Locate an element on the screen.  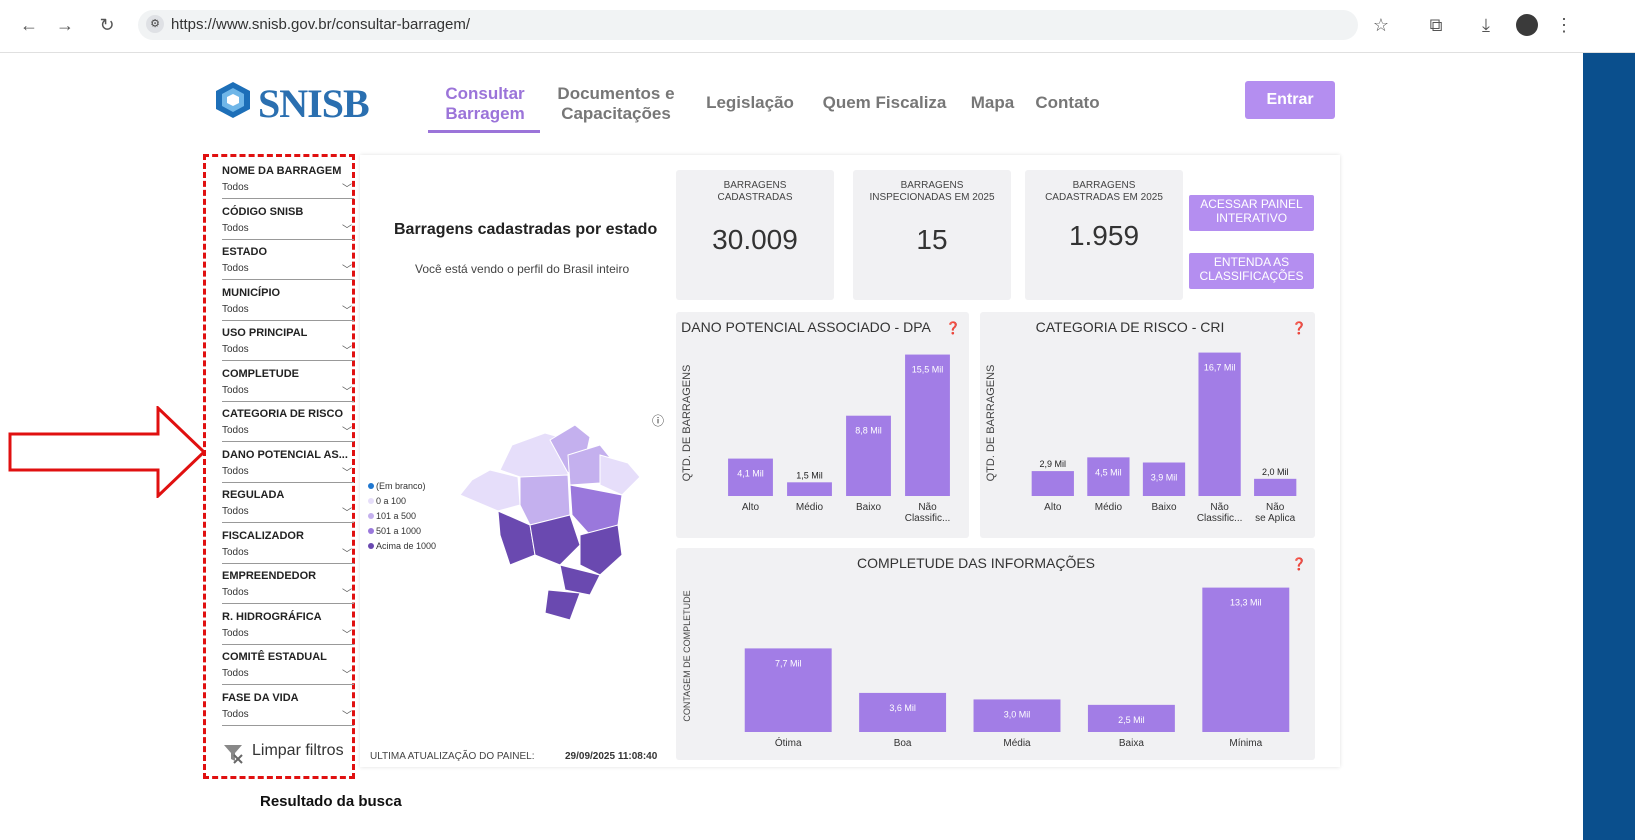
chart-title: CATEGORIA DE RISCO - CRI is located at coordinates (1130, 327).